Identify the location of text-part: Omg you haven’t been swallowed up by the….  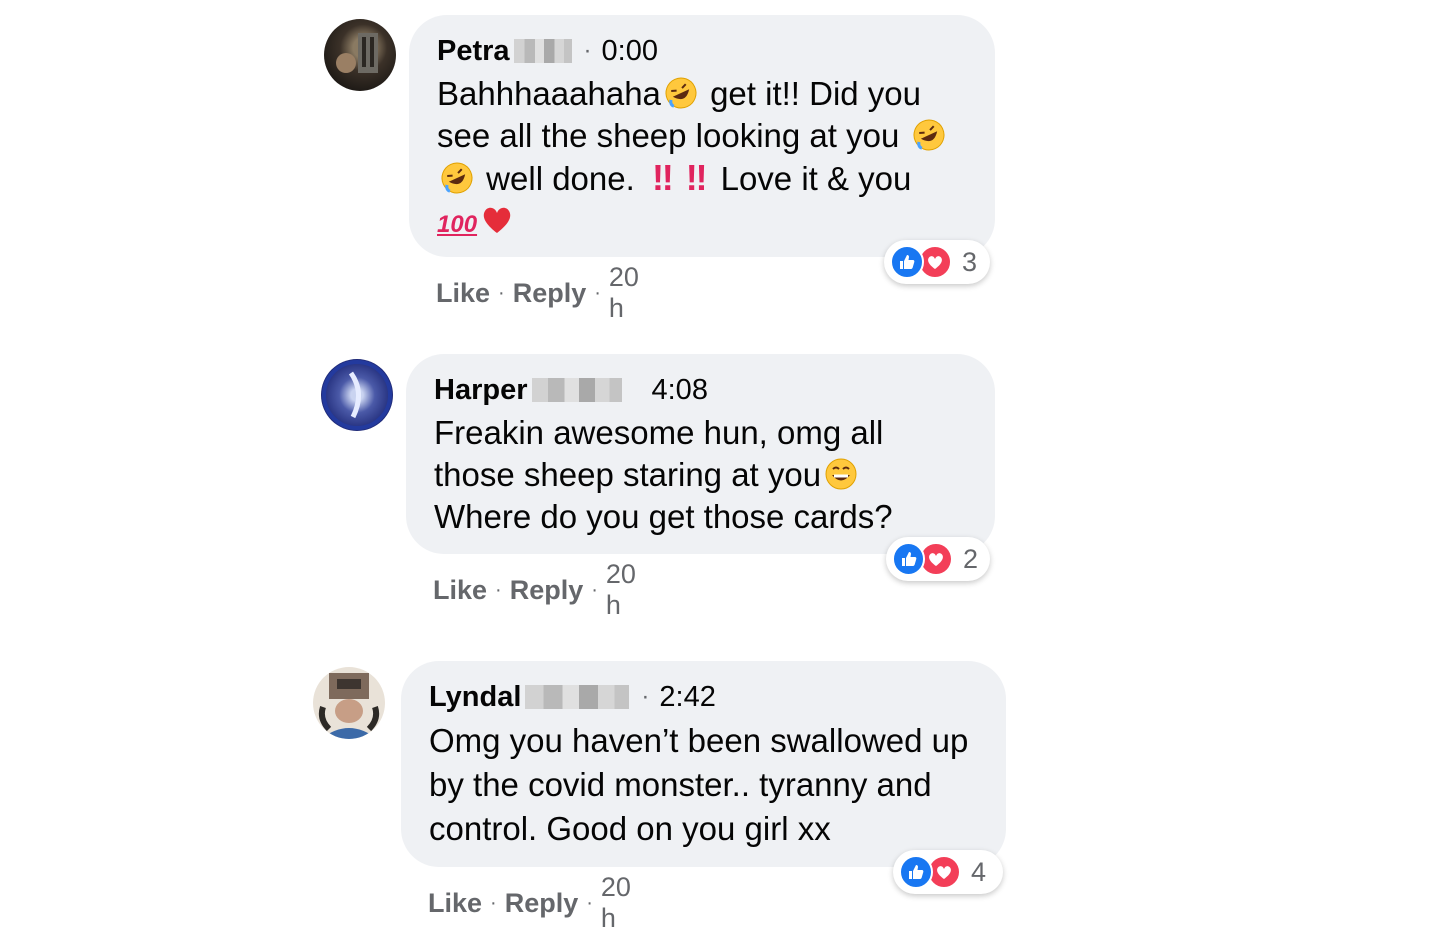
(699, 784).